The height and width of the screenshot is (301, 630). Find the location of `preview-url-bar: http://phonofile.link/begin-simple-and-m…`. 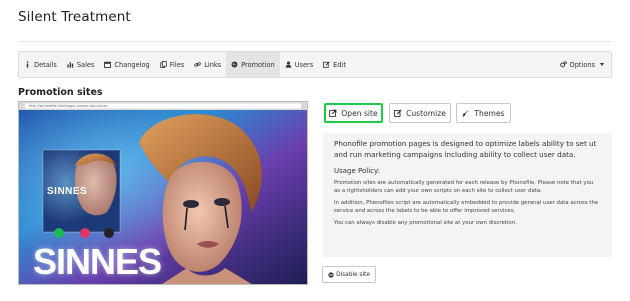

preview-url-bar: http://phonofile.link/begin-simple-and-m… is located at coordinates (68, 106).